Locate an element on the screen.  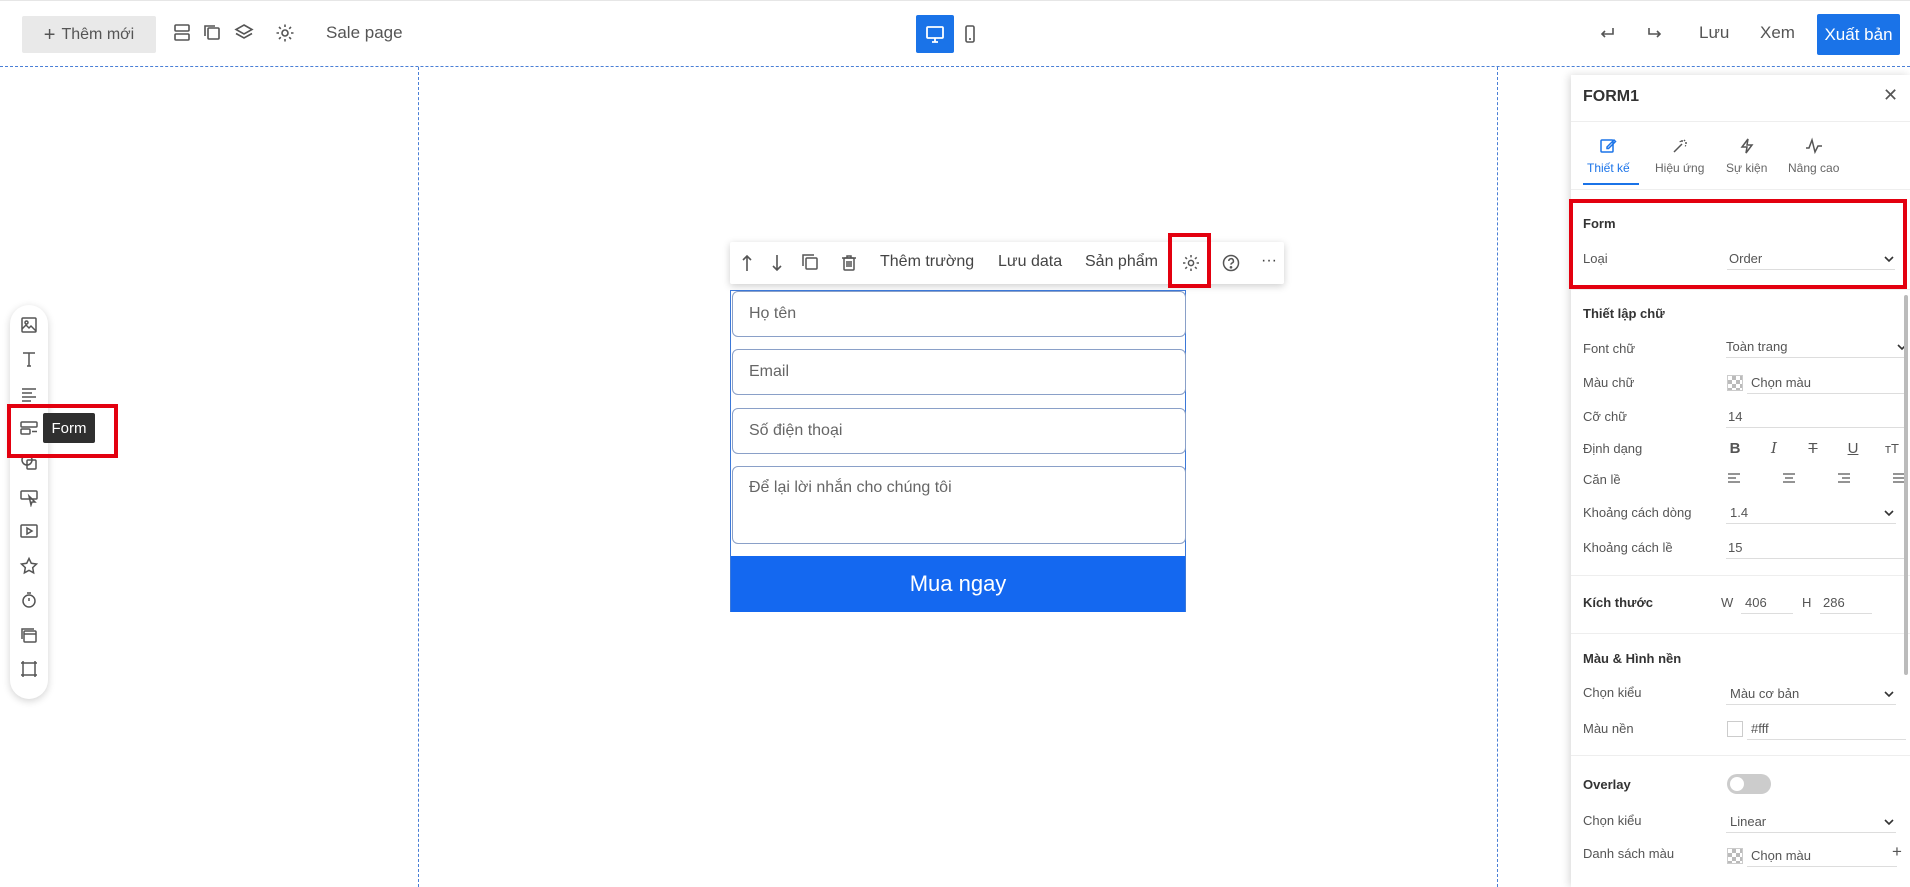
bold-icon: B is located at coordinates (1735, 448).